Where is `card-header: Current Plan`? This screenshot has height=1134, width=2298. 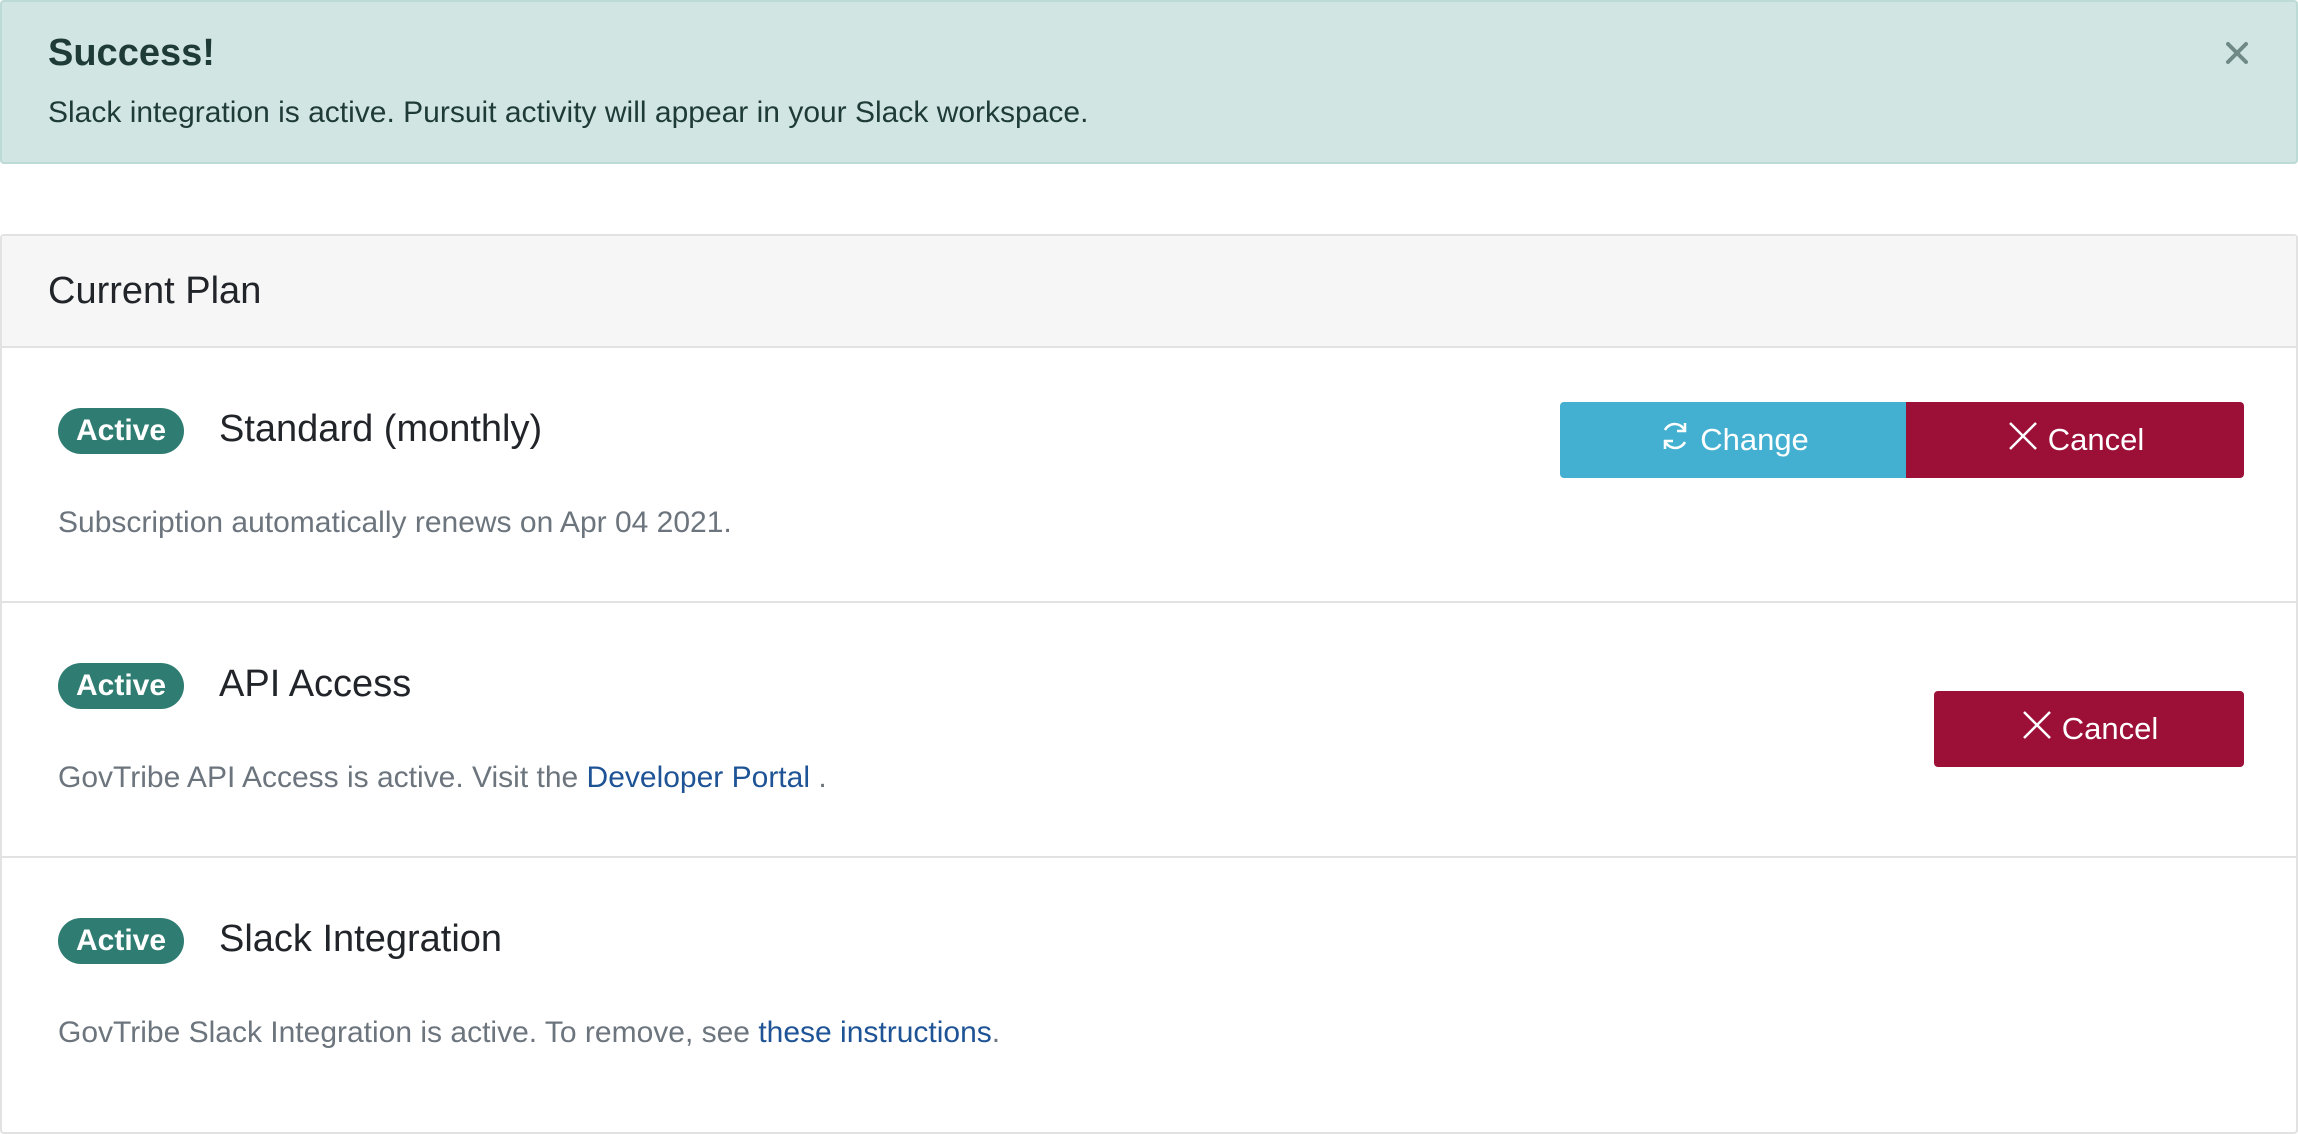 card-header: Current Plan is located at coordinates (1149, 292).